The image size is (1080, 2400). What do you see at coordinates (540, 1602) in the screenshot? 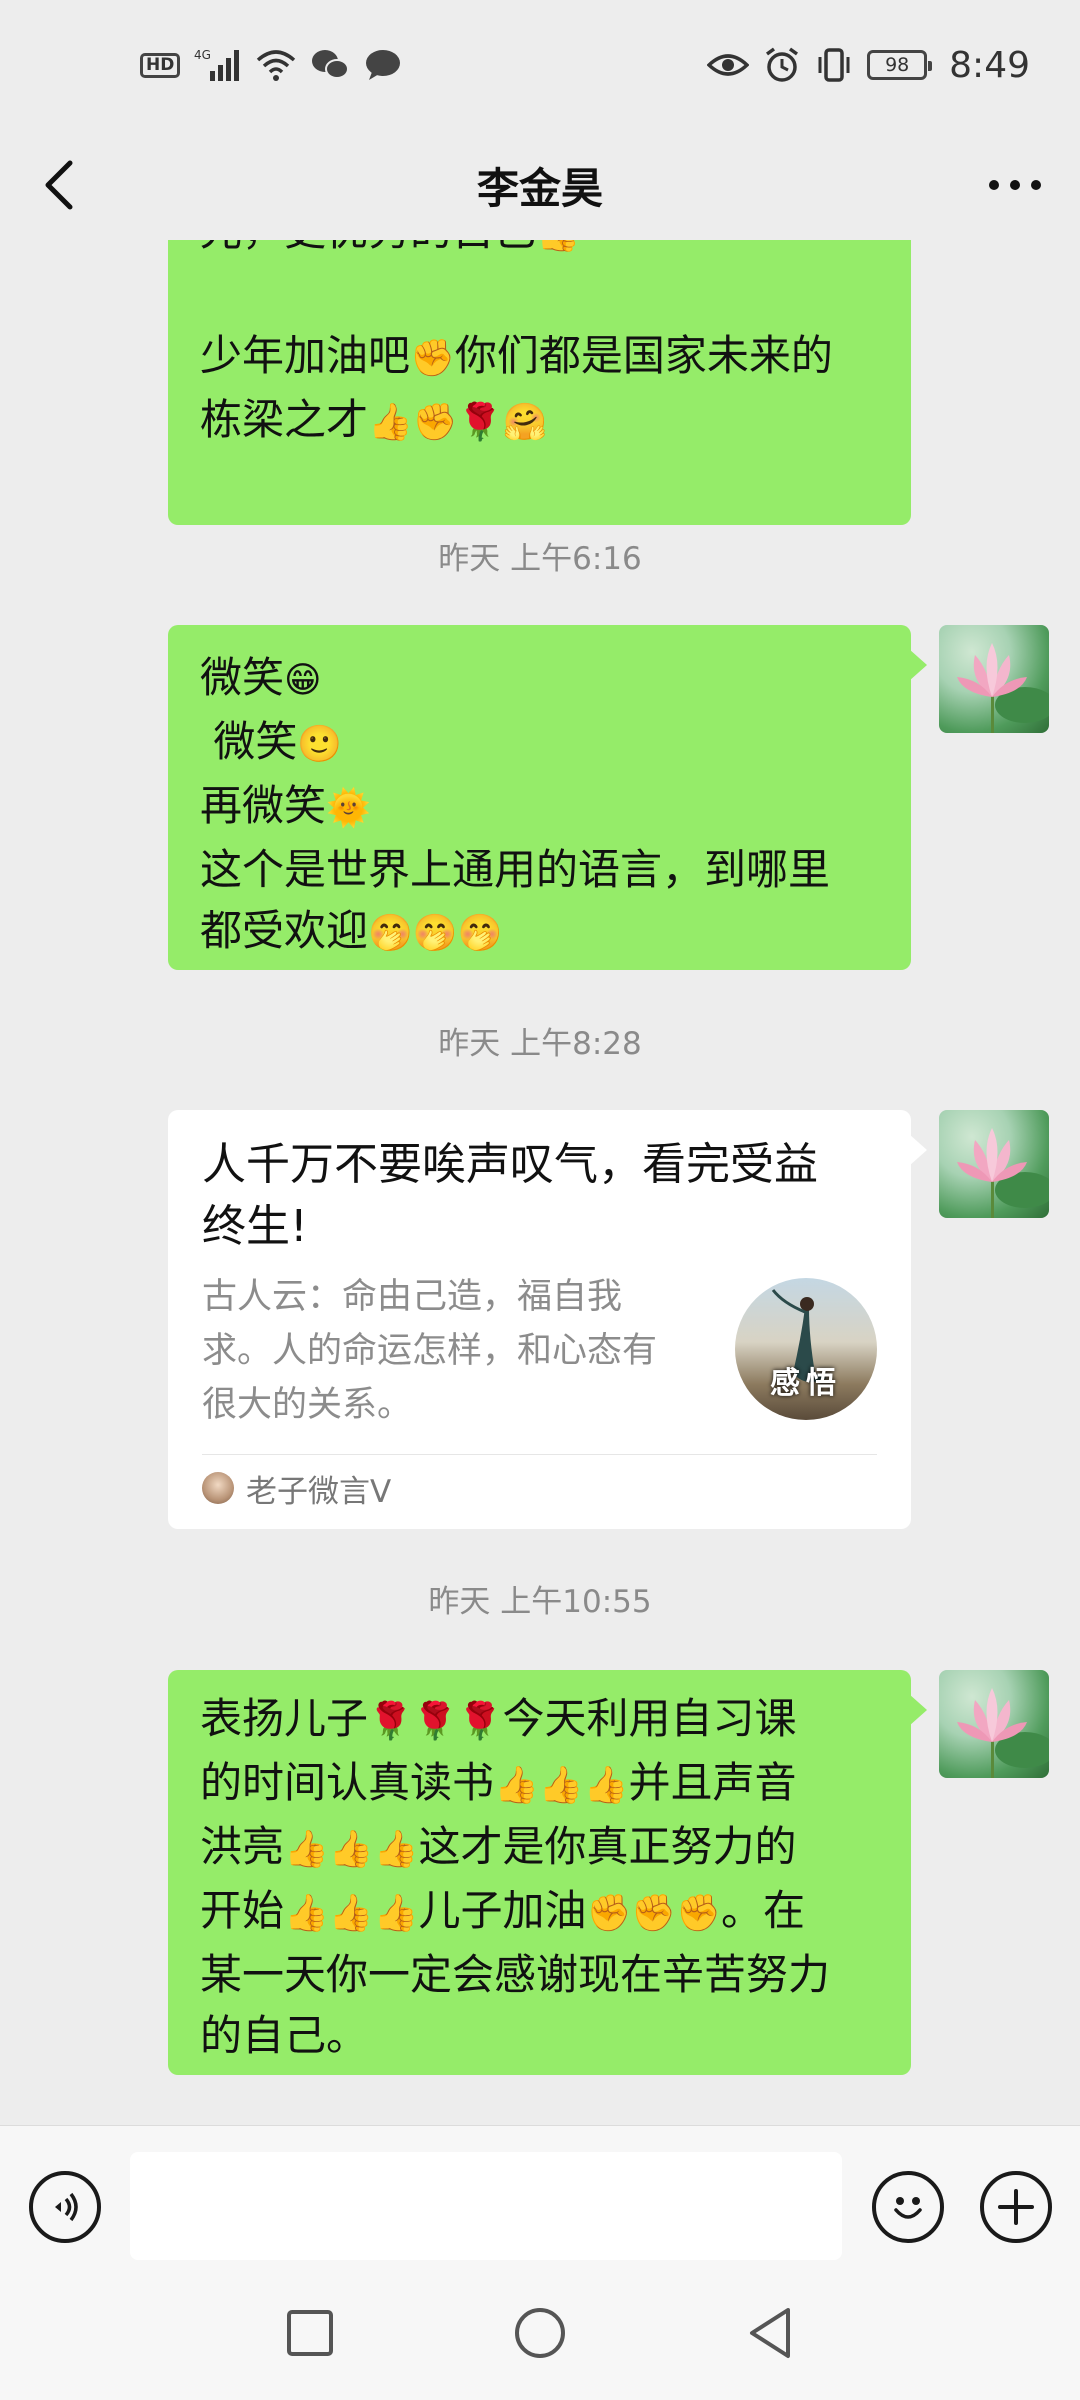
I see `timestamp: 昨天 上午10:55` at bounding box center [540, 1602].